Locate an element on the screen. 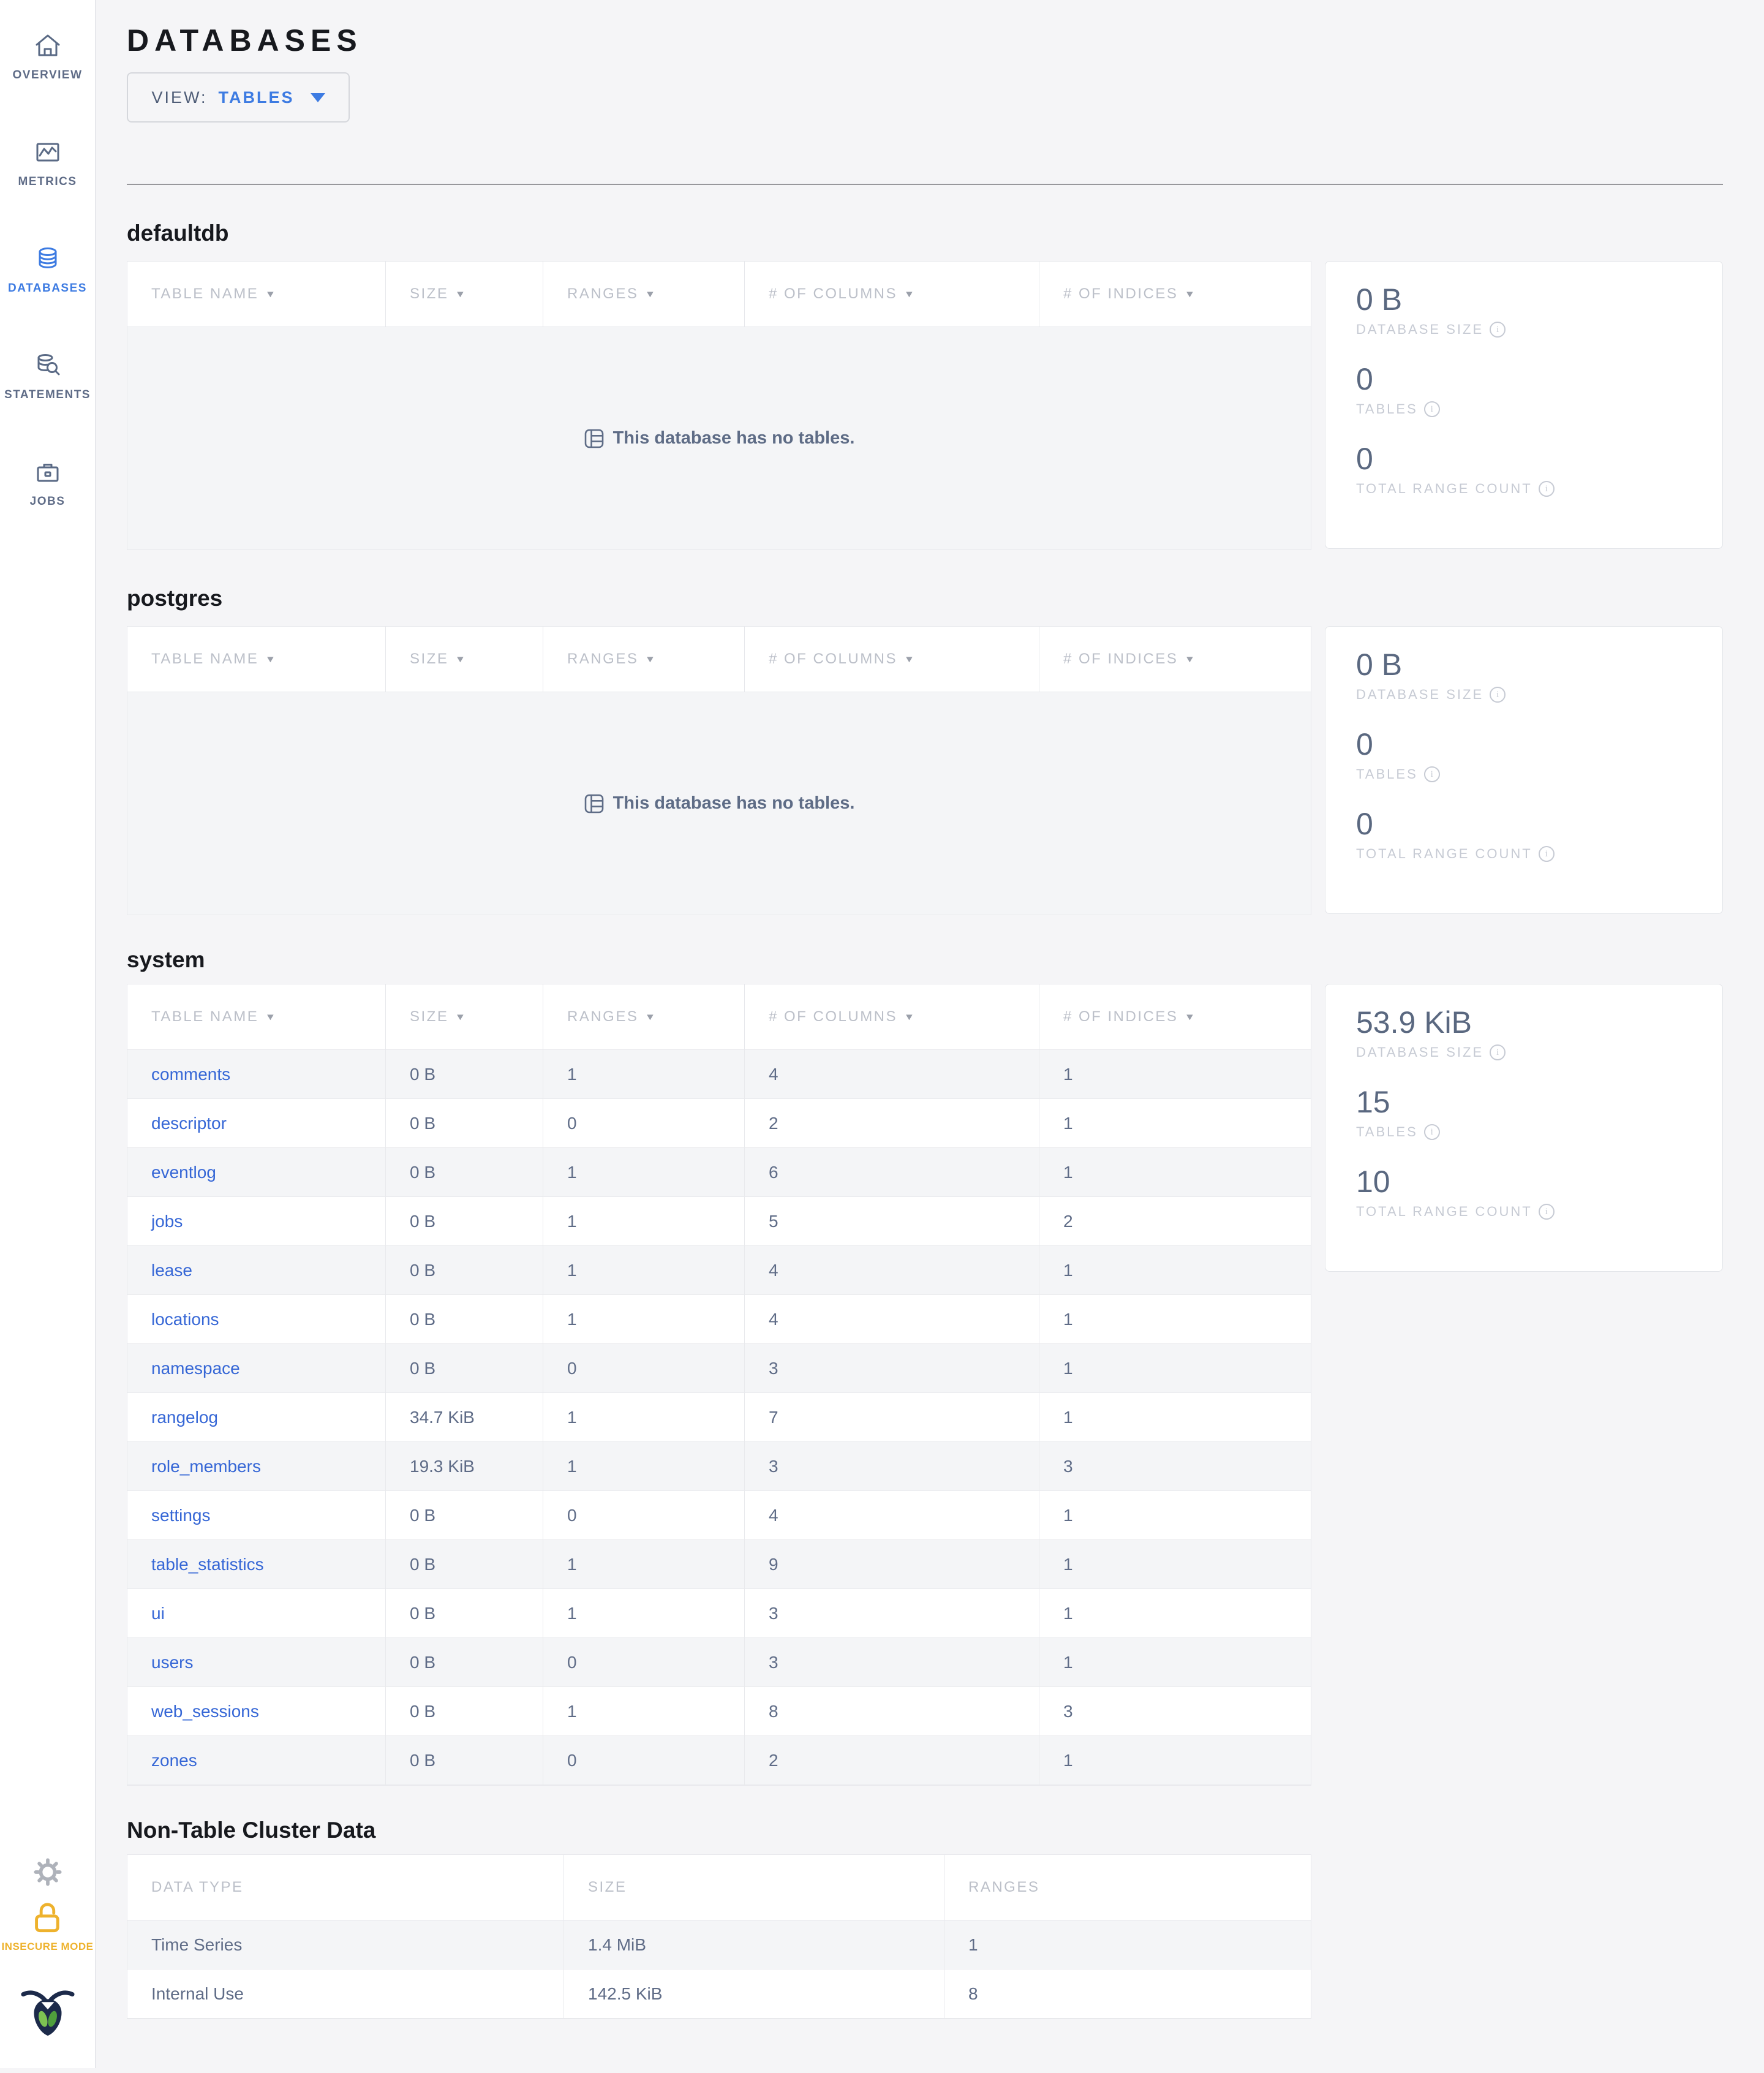 This screenshot has width=1764, height=2073. column-header-label: # OF COLUMNS is located at coordinates (834, 293).